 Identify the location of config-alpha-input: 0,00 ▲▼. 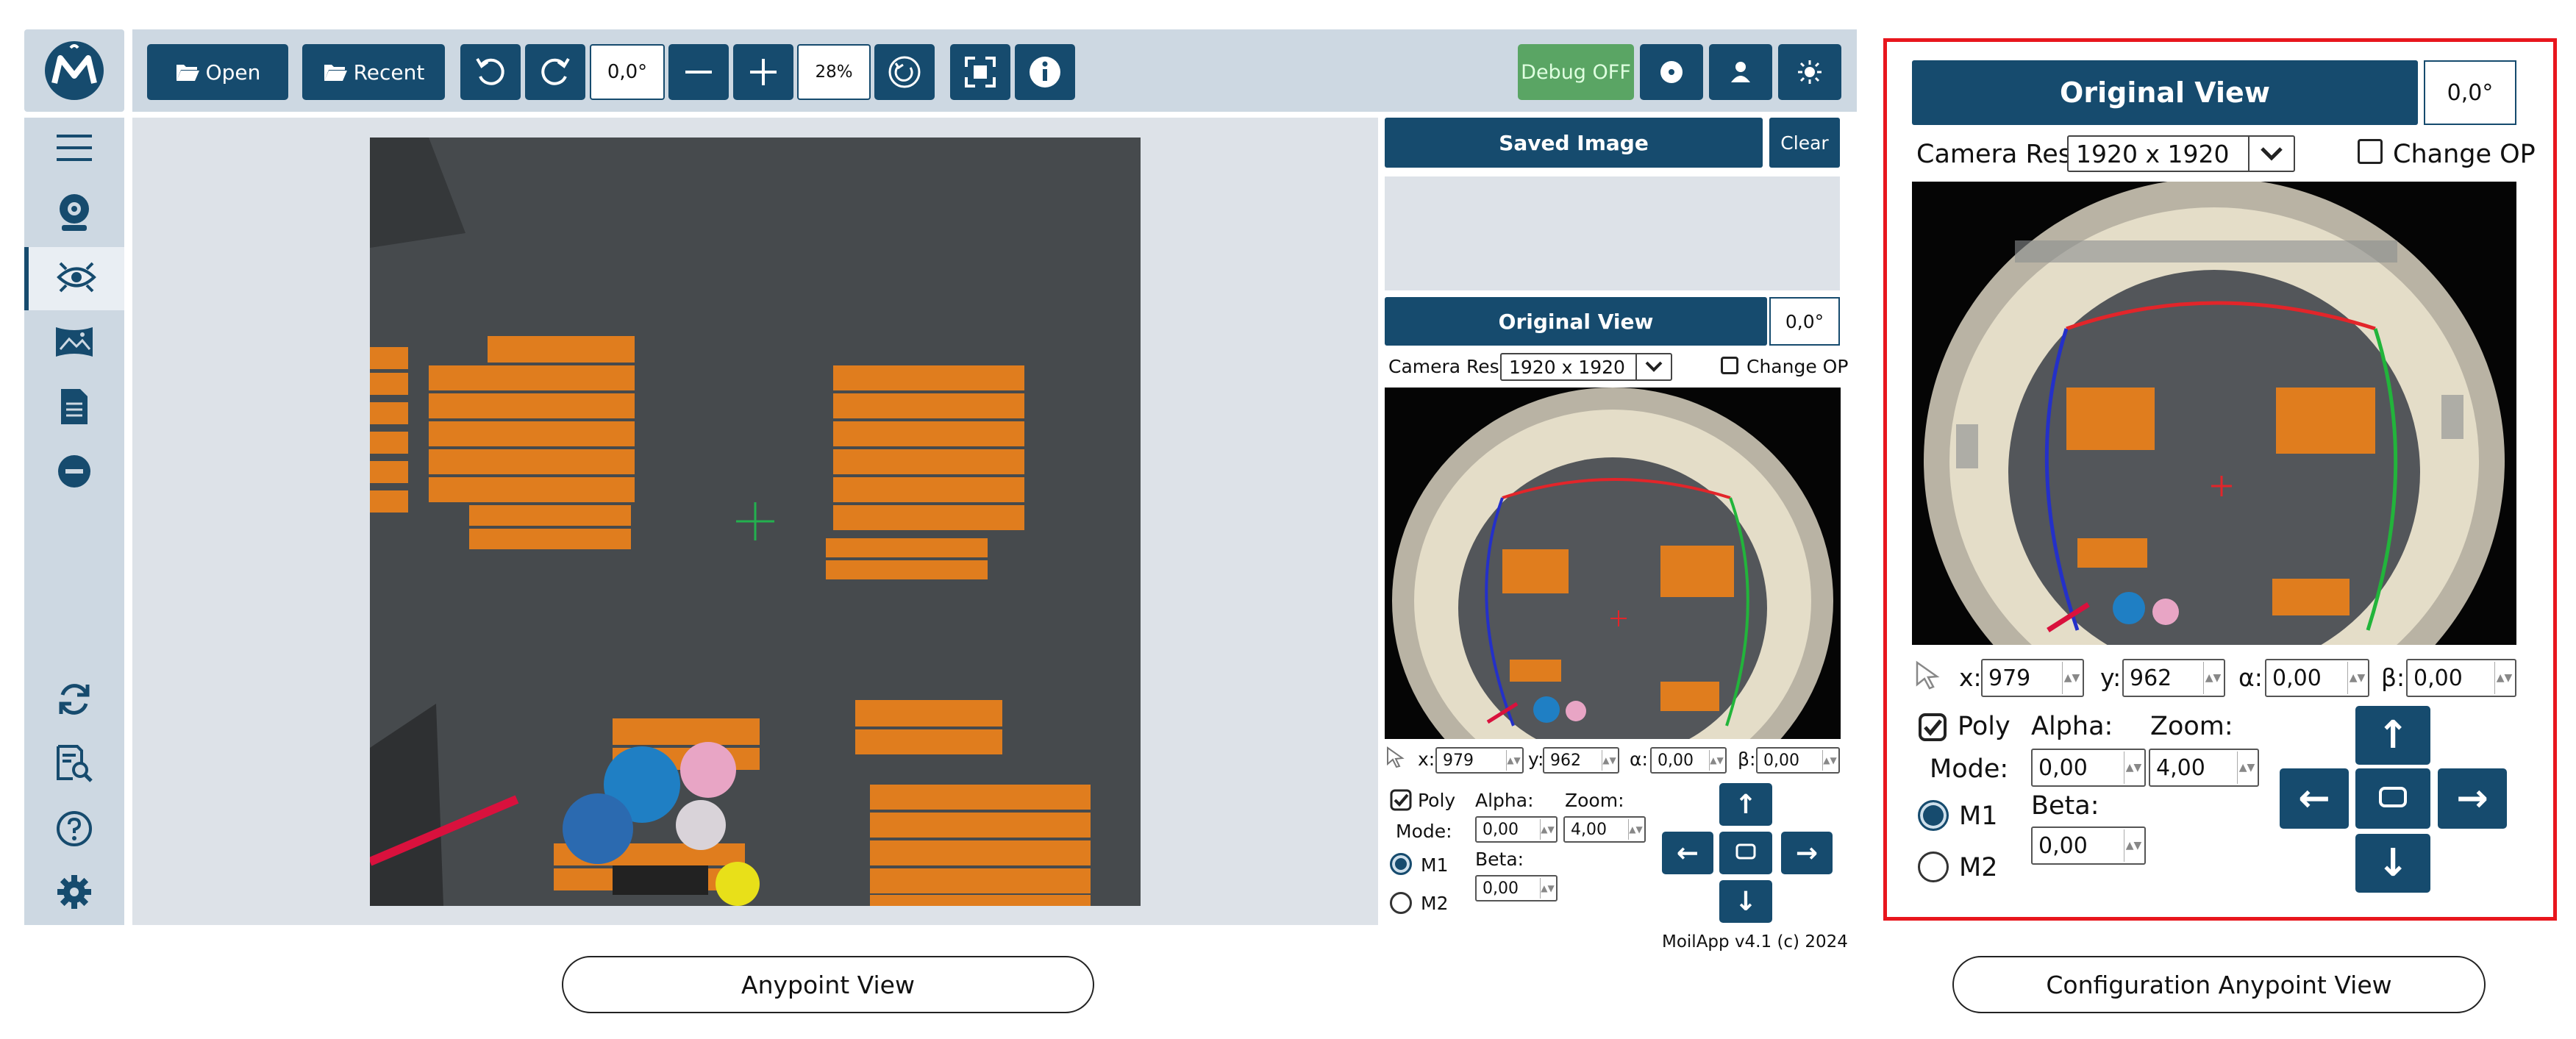
(2088, 768).